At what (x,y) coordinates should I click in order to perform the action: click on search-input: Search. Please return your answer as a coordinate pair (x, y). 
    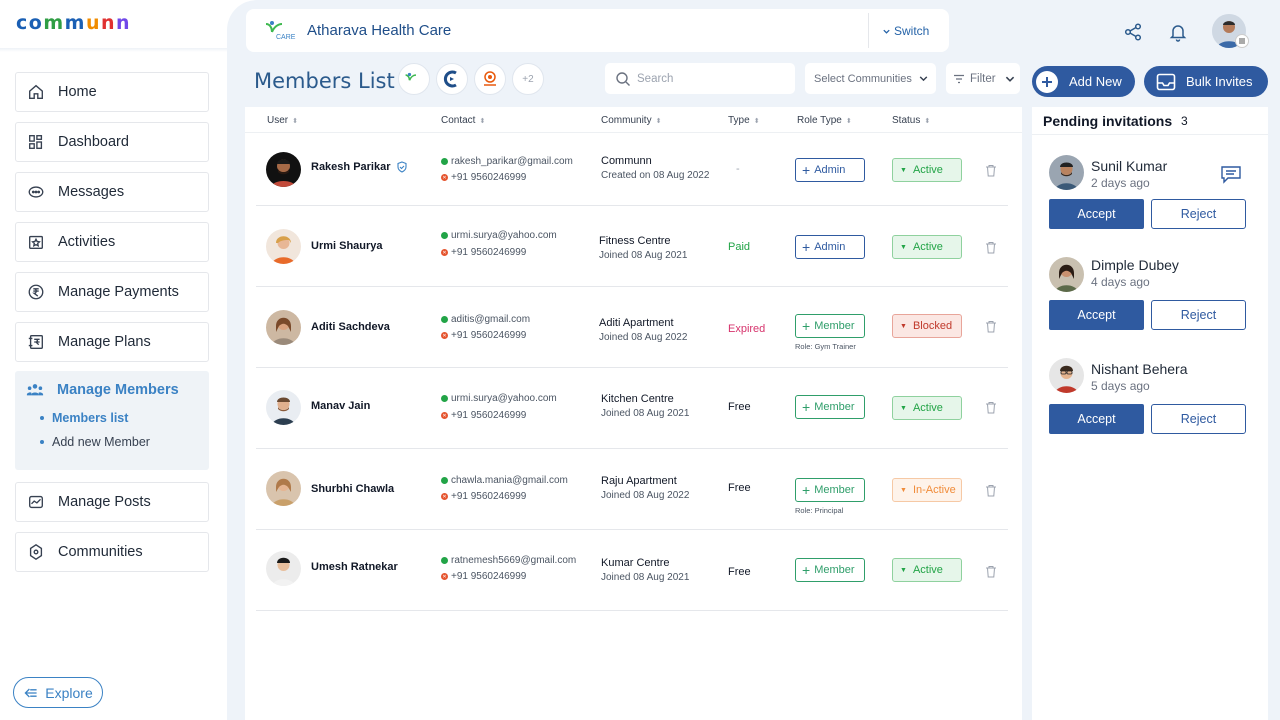
    Looking at the image, I should click on (700, 78).